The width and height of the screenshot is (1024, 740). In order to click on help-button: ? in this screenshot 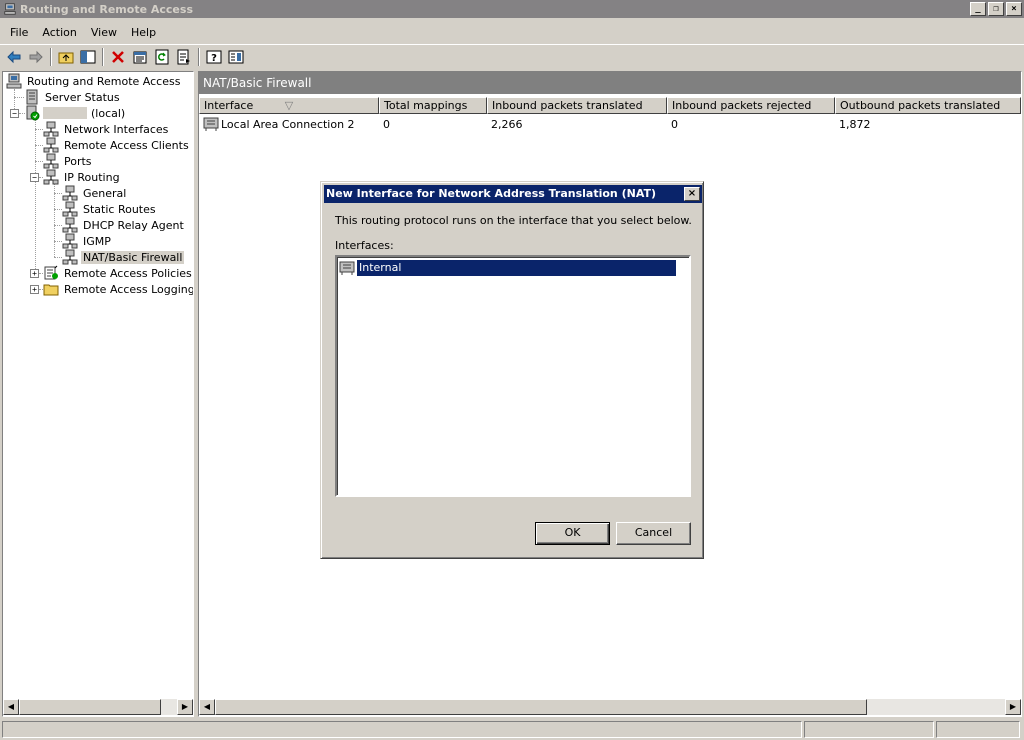, I will do `click(214, 57)`.